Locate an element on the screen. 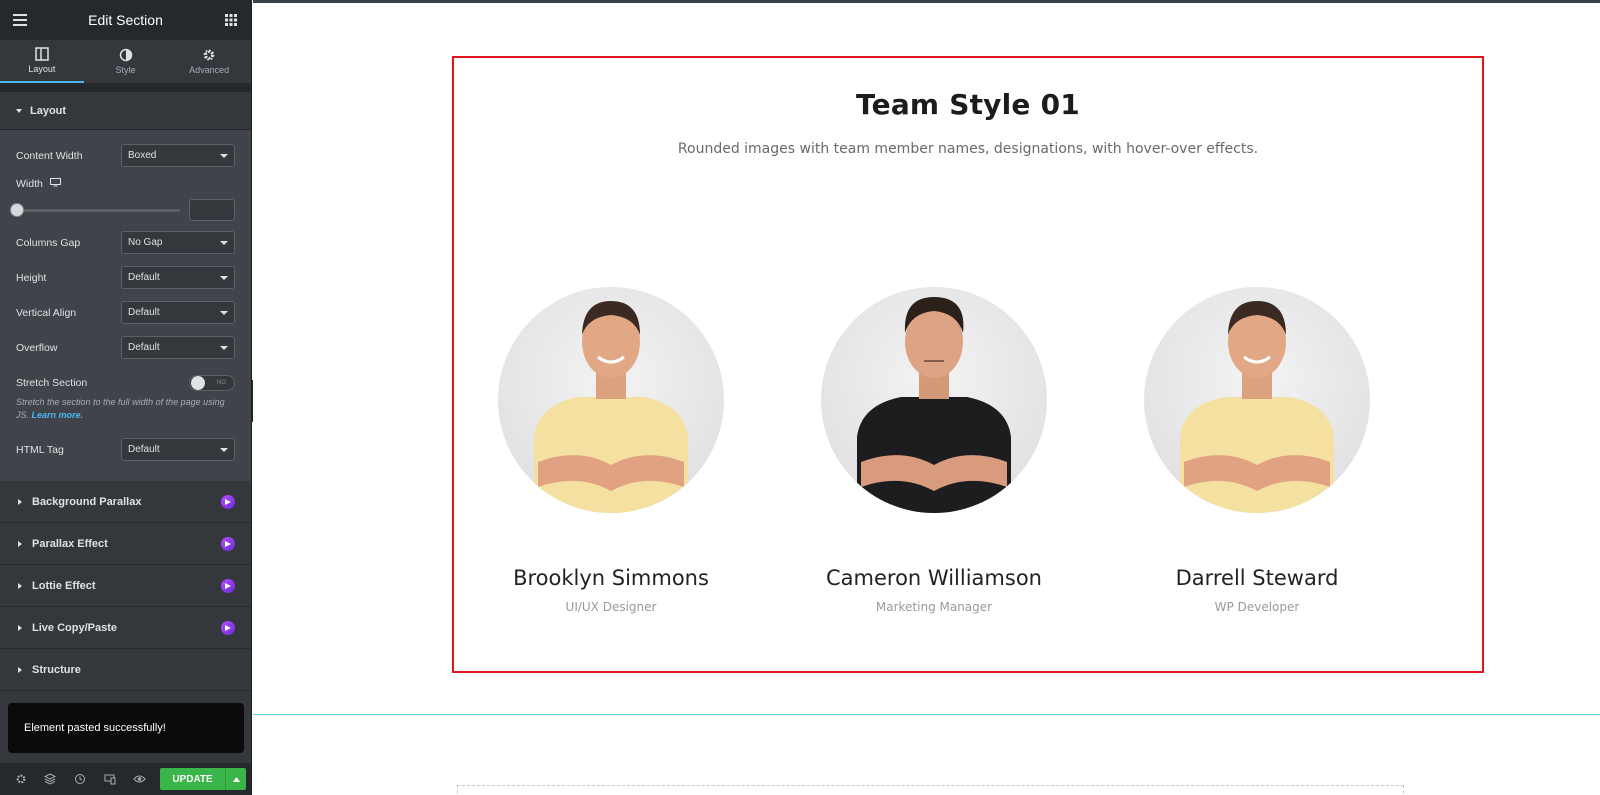  caret-up-icon is located at coordinates (236, 779).